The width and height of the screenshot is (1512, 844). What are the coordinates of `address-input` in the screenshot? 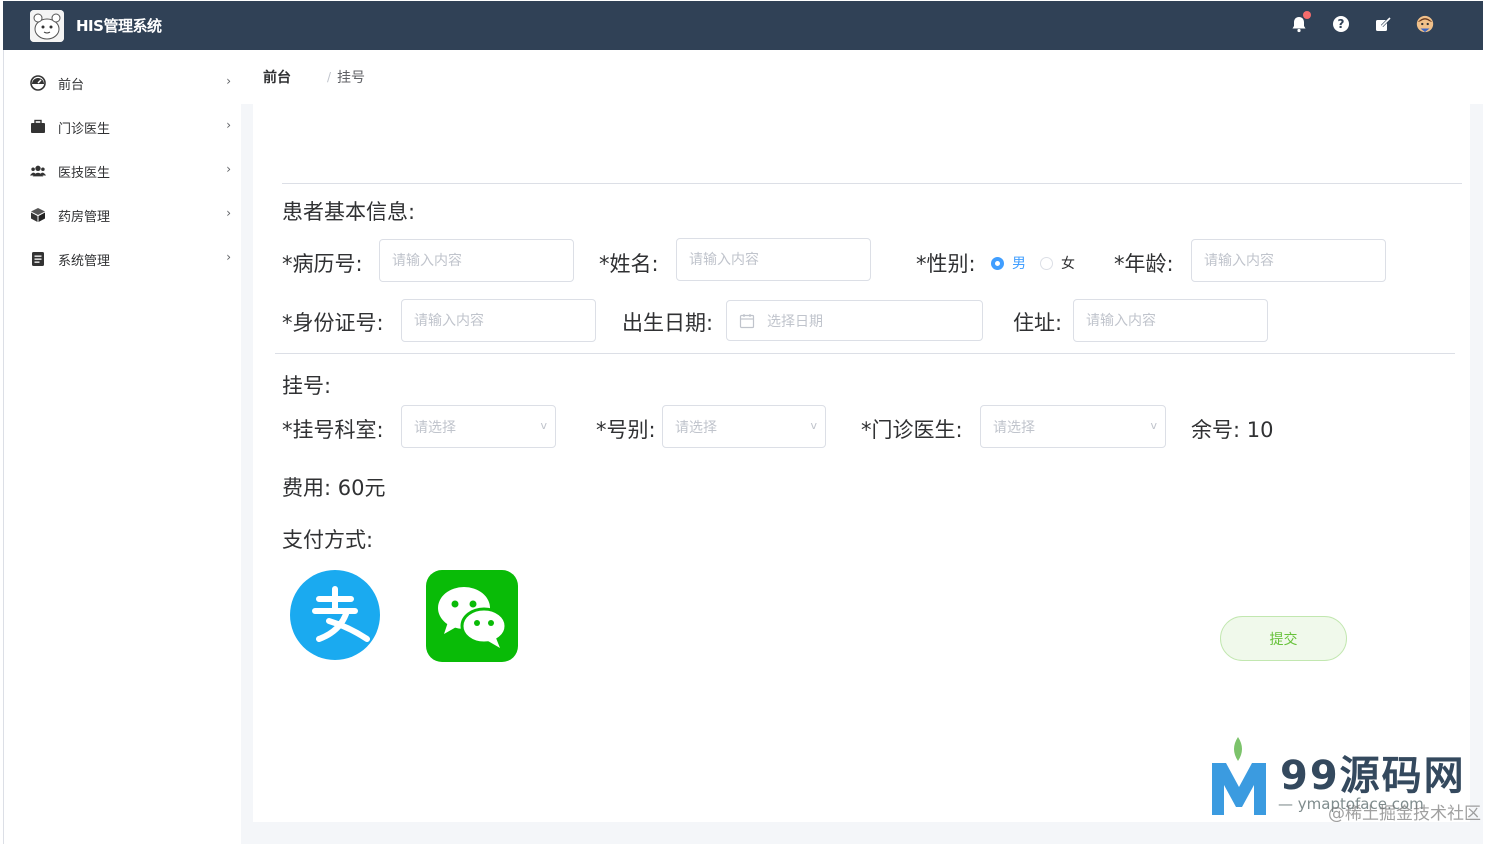 It's located at (1170, 320).